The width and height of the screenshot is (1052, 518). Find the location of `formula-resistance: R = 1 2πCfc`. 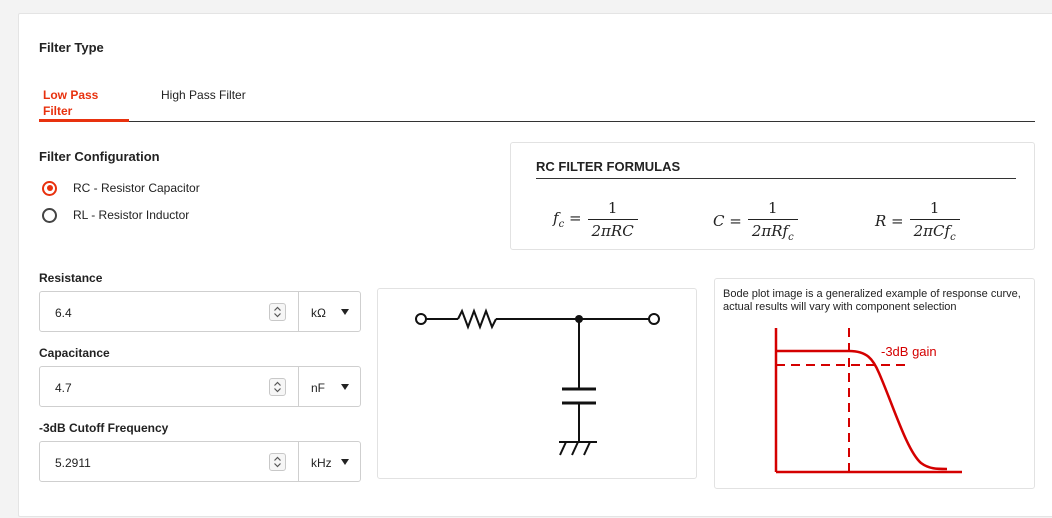

formula-resistance: R = 1 2πCfc is located at coordinates (917, 221).